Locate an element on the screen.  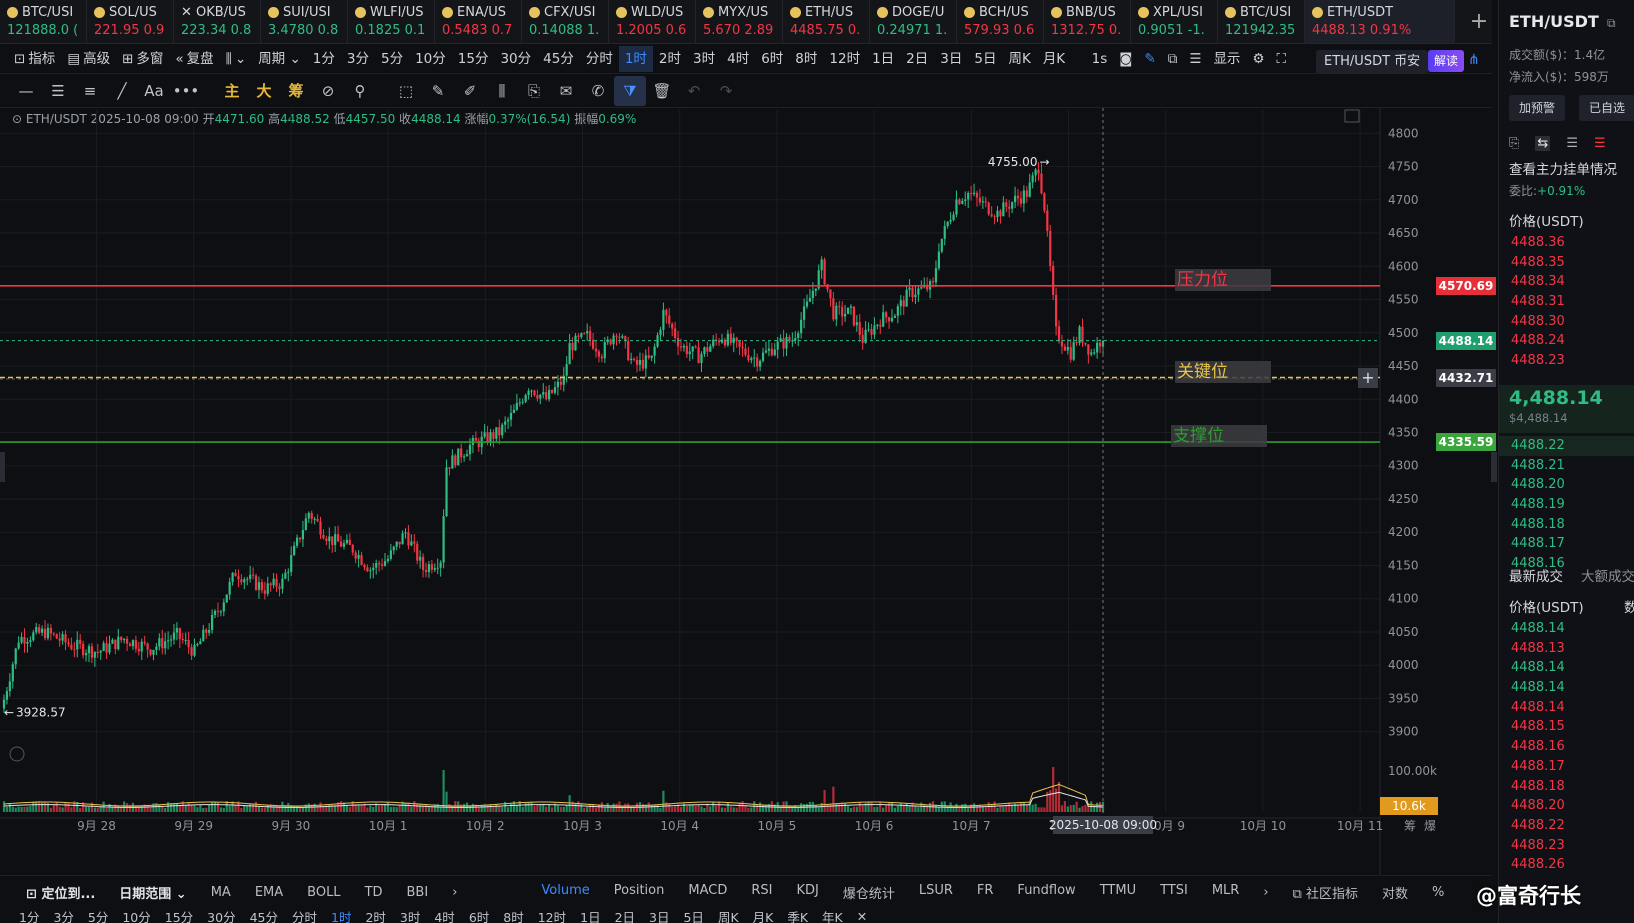
trade-row: 4488.14 is located at coordinates (1538, 668).